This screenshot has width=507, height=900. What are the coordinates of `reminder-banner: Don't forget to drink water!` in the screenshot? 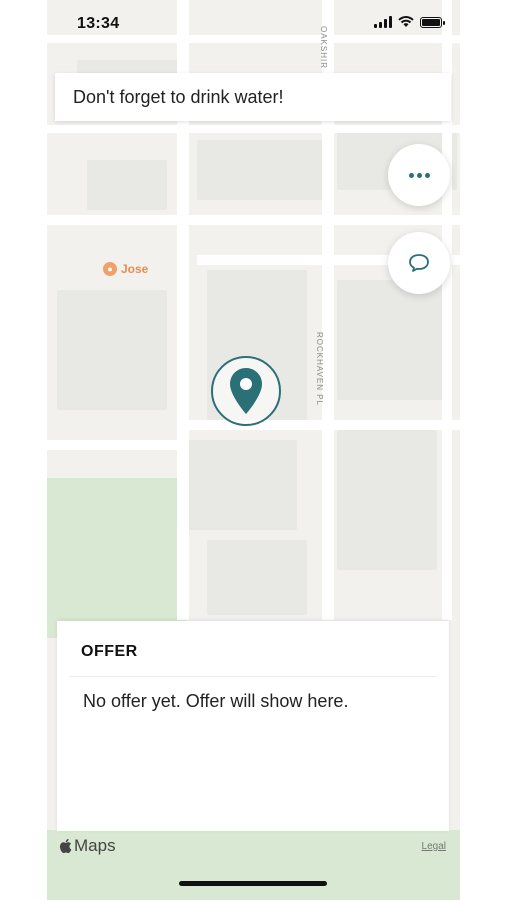 It's located at (253, 97).